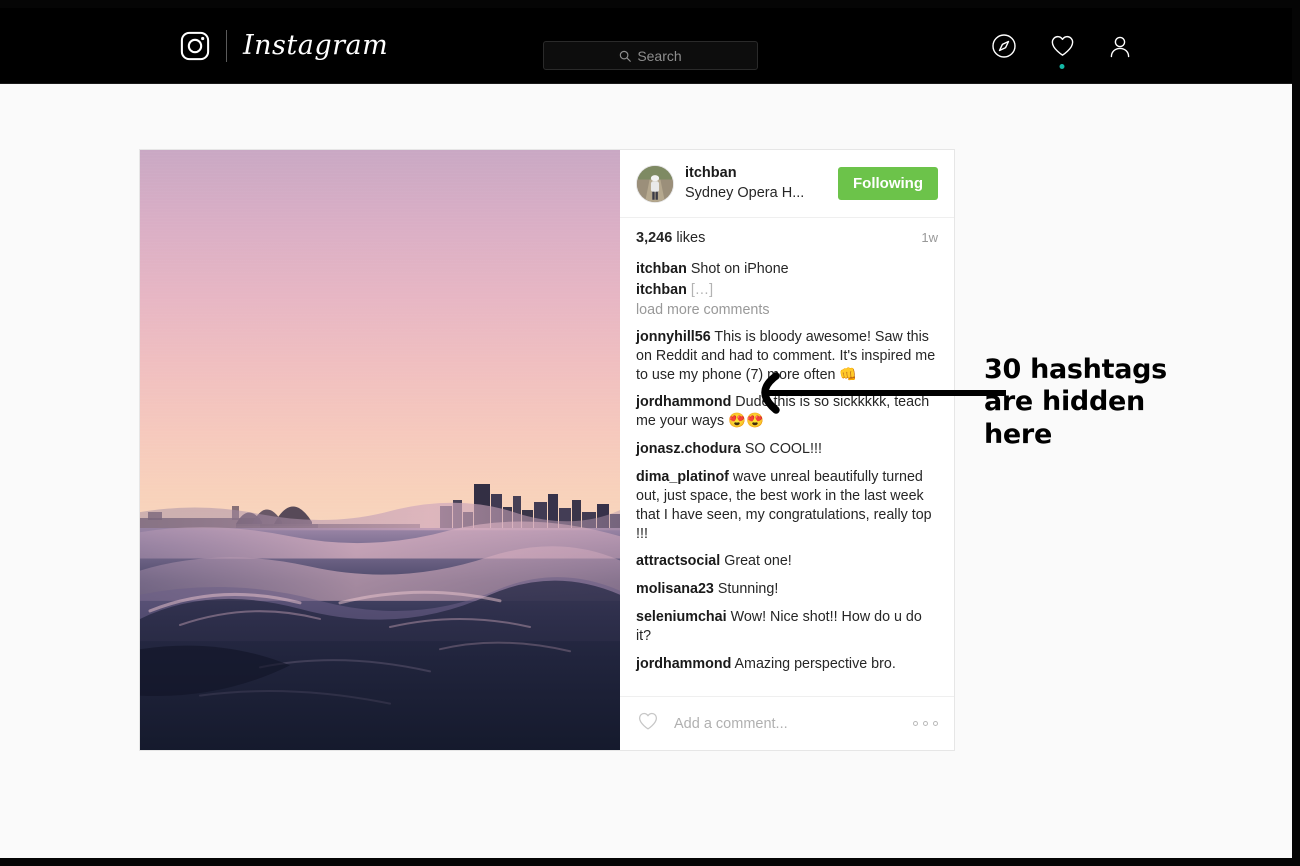 The width and height of the screenshot is (1300, 866). Describe the element at coordinates (925, 723) in the screenshot. I see `three-dots-icon` at that location.